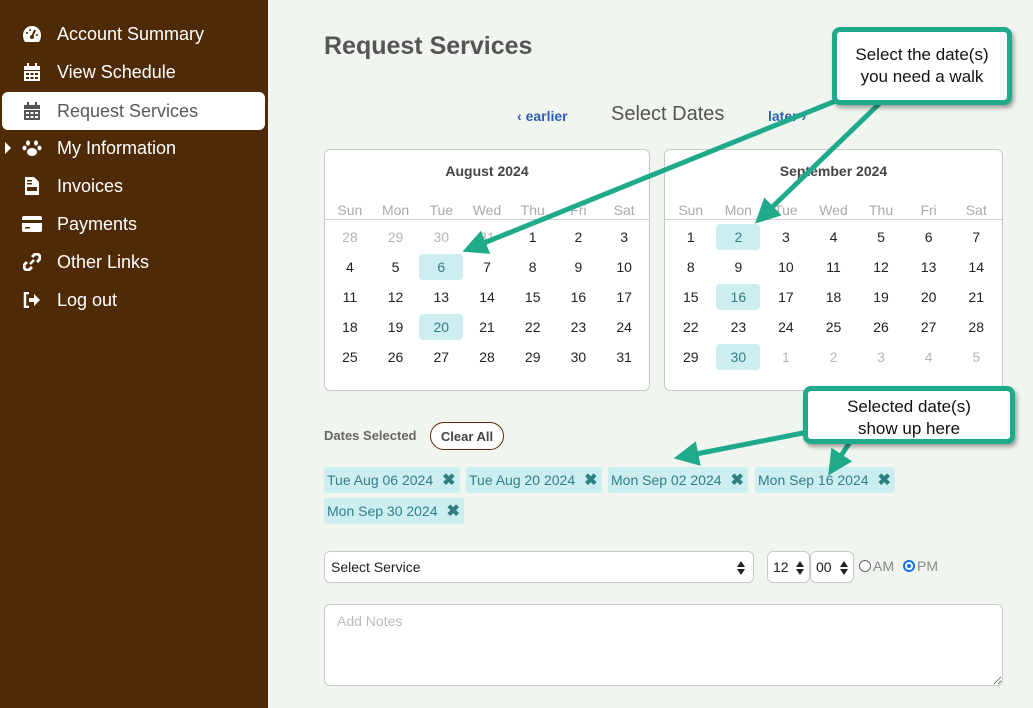 This screenshot has height=708, width=1033. What do you see at coordinates (441, 267) in the screenshot?
I see `calendar-day-selected: 6` at bounding box center [441, 267].